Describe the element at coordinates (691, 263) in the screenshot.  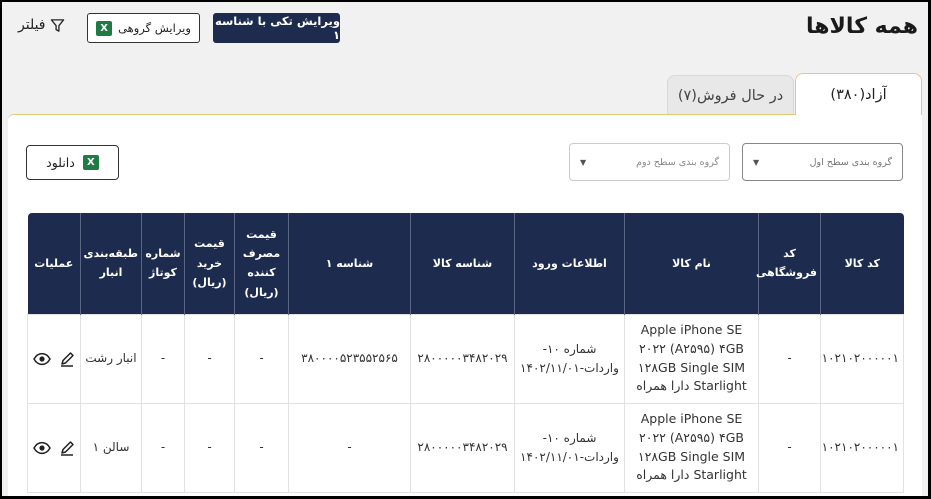
I see `header-name: نام کالا` at that location.